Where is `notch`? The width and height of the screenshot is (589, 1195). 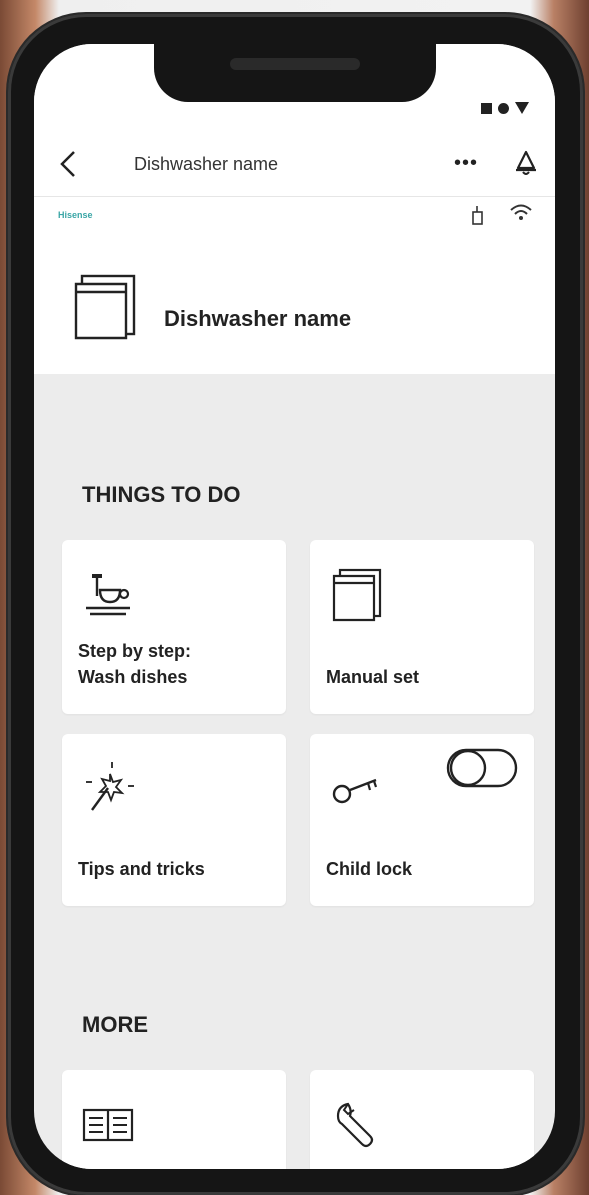
notch is located at coordinates (295, 73).